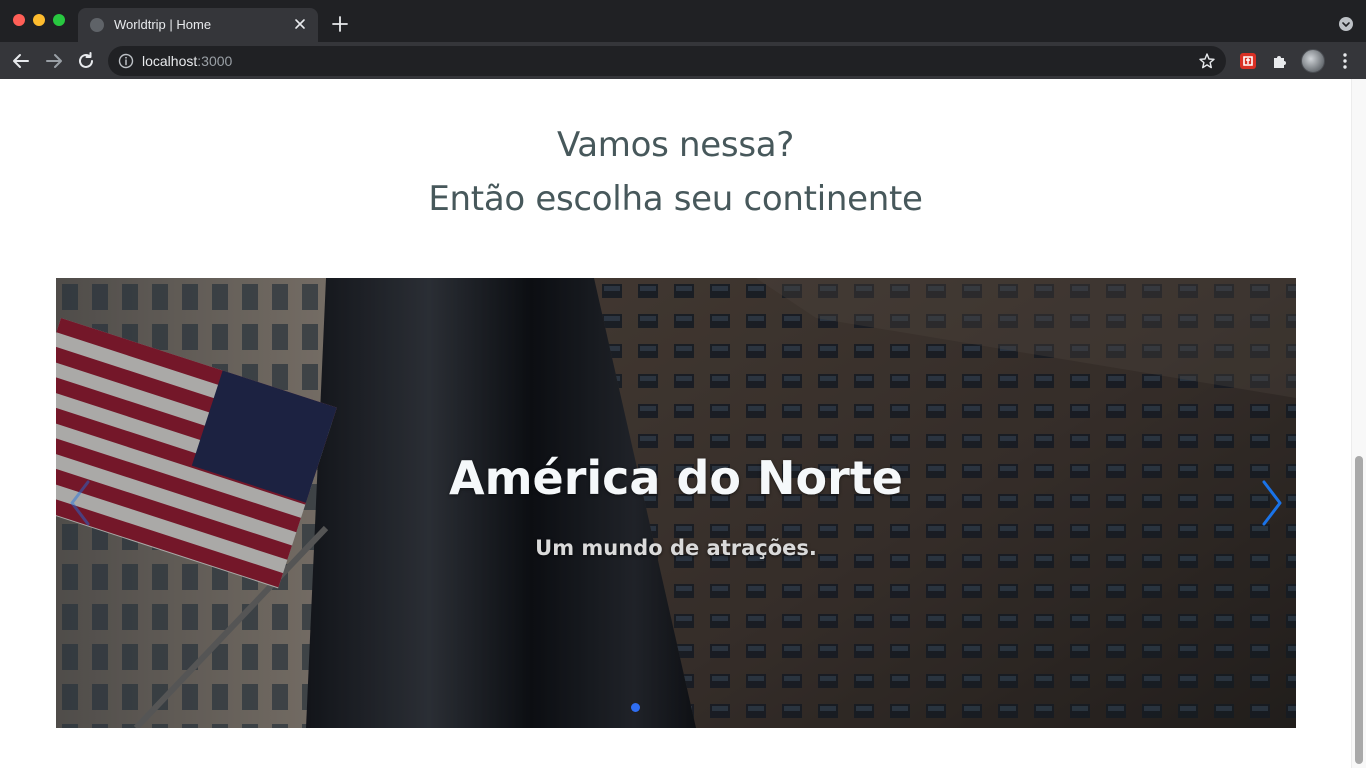 The width and height of the screenshot is (1366, 768). What do you see at coordinates (300, 24) in the screenshot?
I see `close-tab-icon` at bounding box center [300, 24].